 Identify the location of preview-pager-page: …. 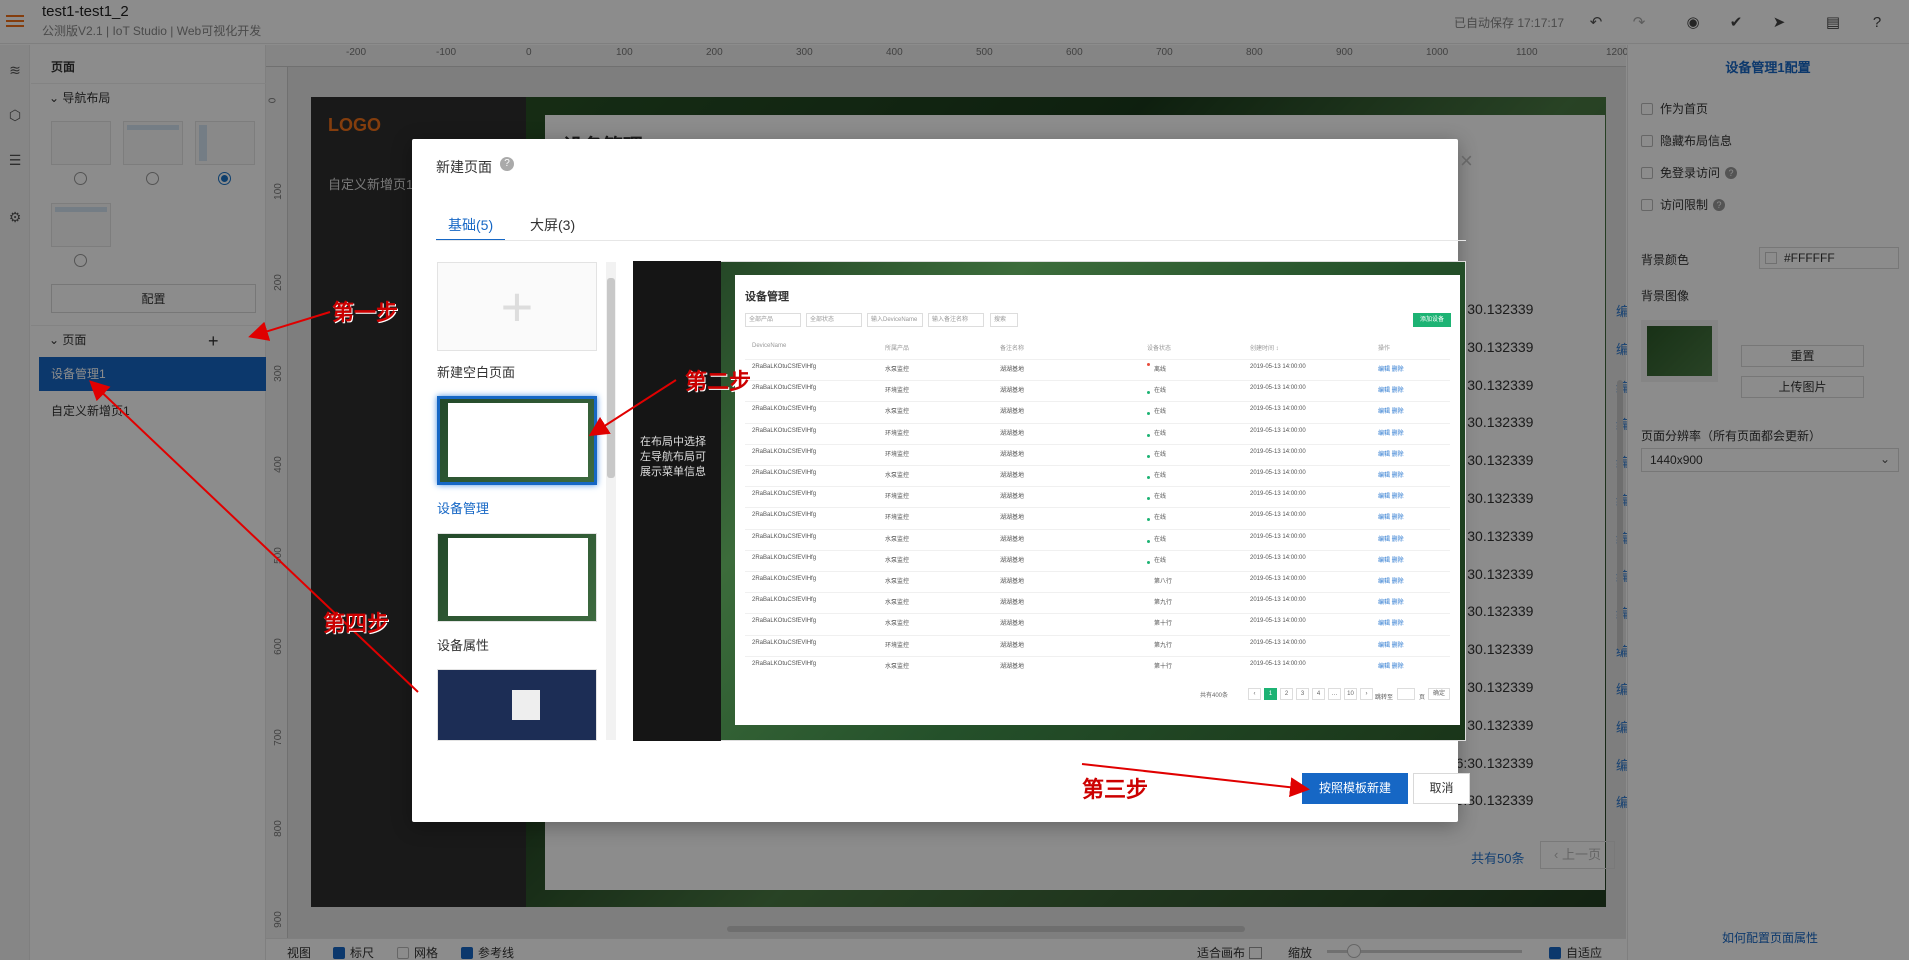
(1334, 694).